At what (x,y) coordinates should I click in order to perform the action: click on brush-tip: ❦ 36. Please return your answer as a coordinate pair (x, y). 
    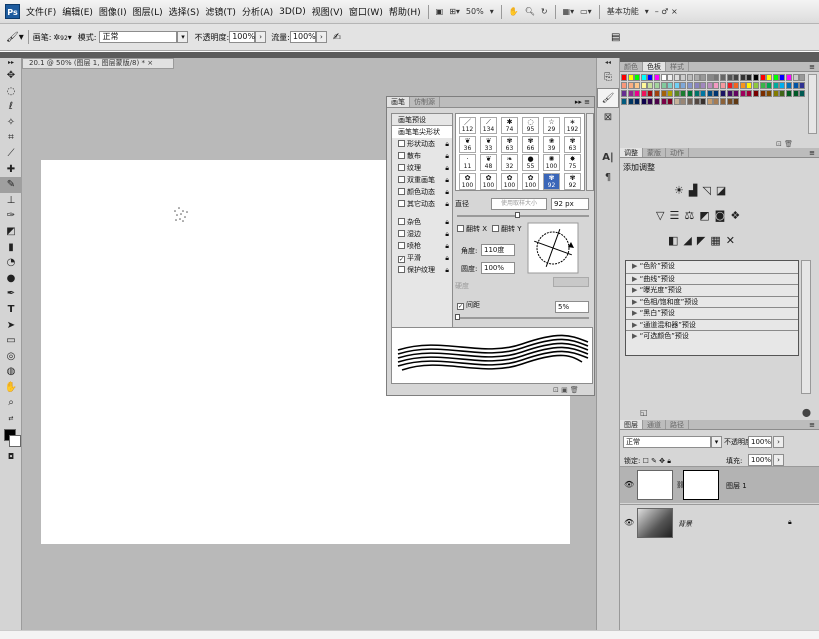
    Looking at the image, I should click on (467, 144).